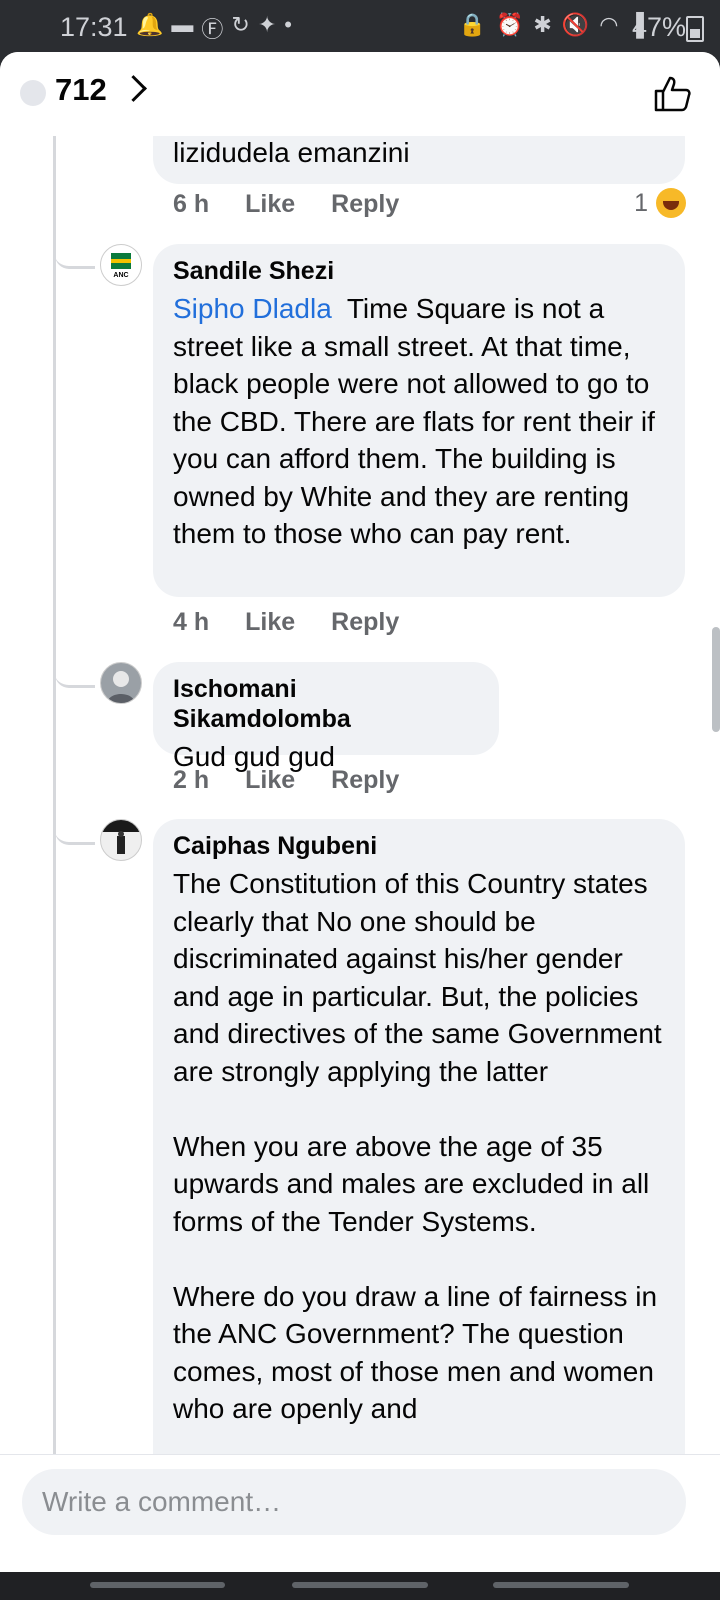 This screenshot has height=1600, width=720. What do you see at coordinates (419, 271) in the screenshot?
I see `comment-author: Sandile Shezi` at bounding box center [419, 271].